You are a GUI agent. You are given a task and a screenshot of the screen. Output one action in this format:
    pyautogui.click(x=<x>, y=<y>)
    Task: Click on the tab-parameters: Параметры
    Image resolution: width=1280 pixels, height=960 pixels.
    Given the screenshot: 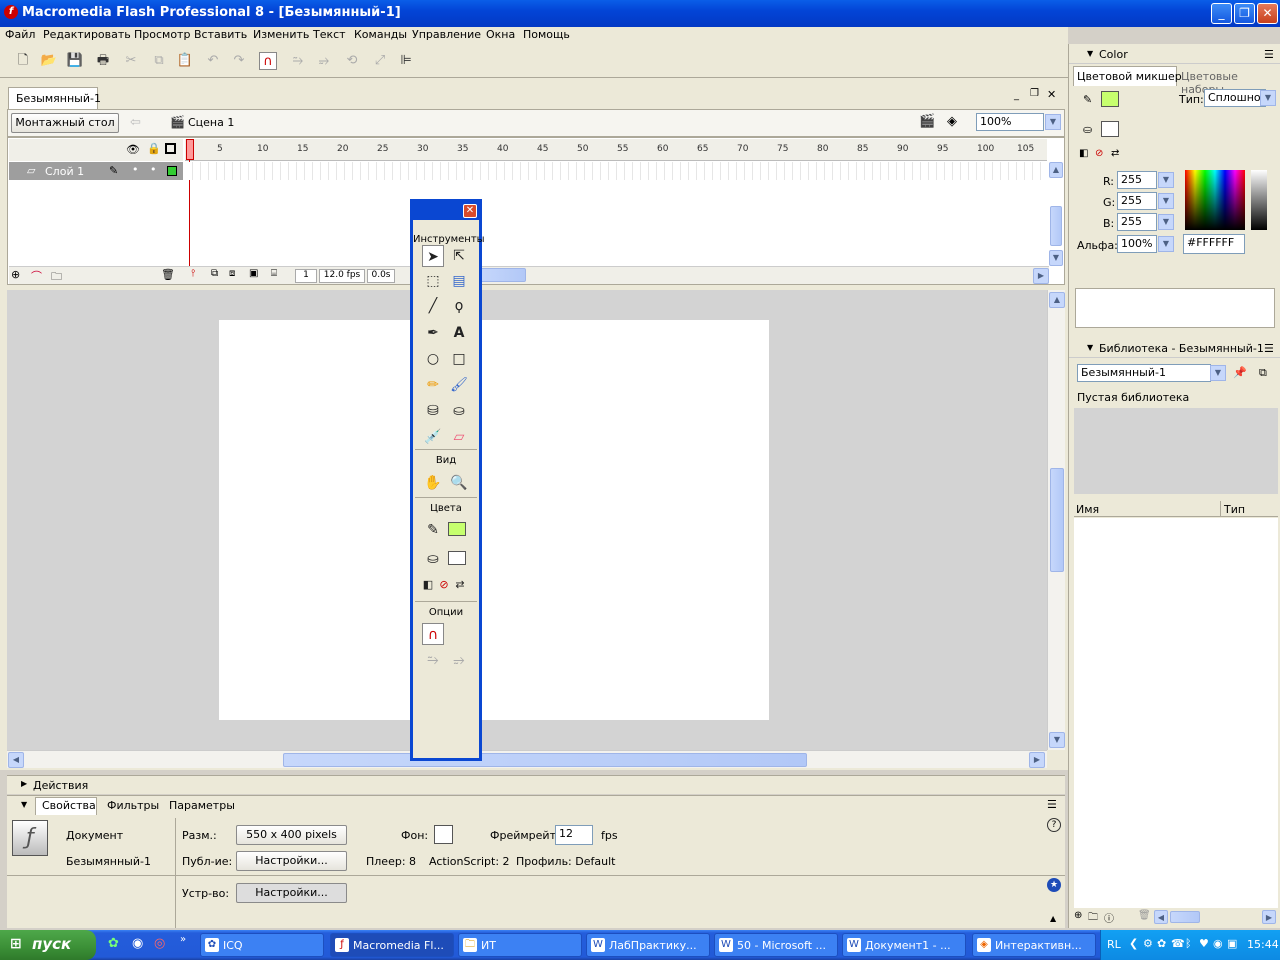 What is the action you would take?
    pyautogui.click(x=202, y=805)
    